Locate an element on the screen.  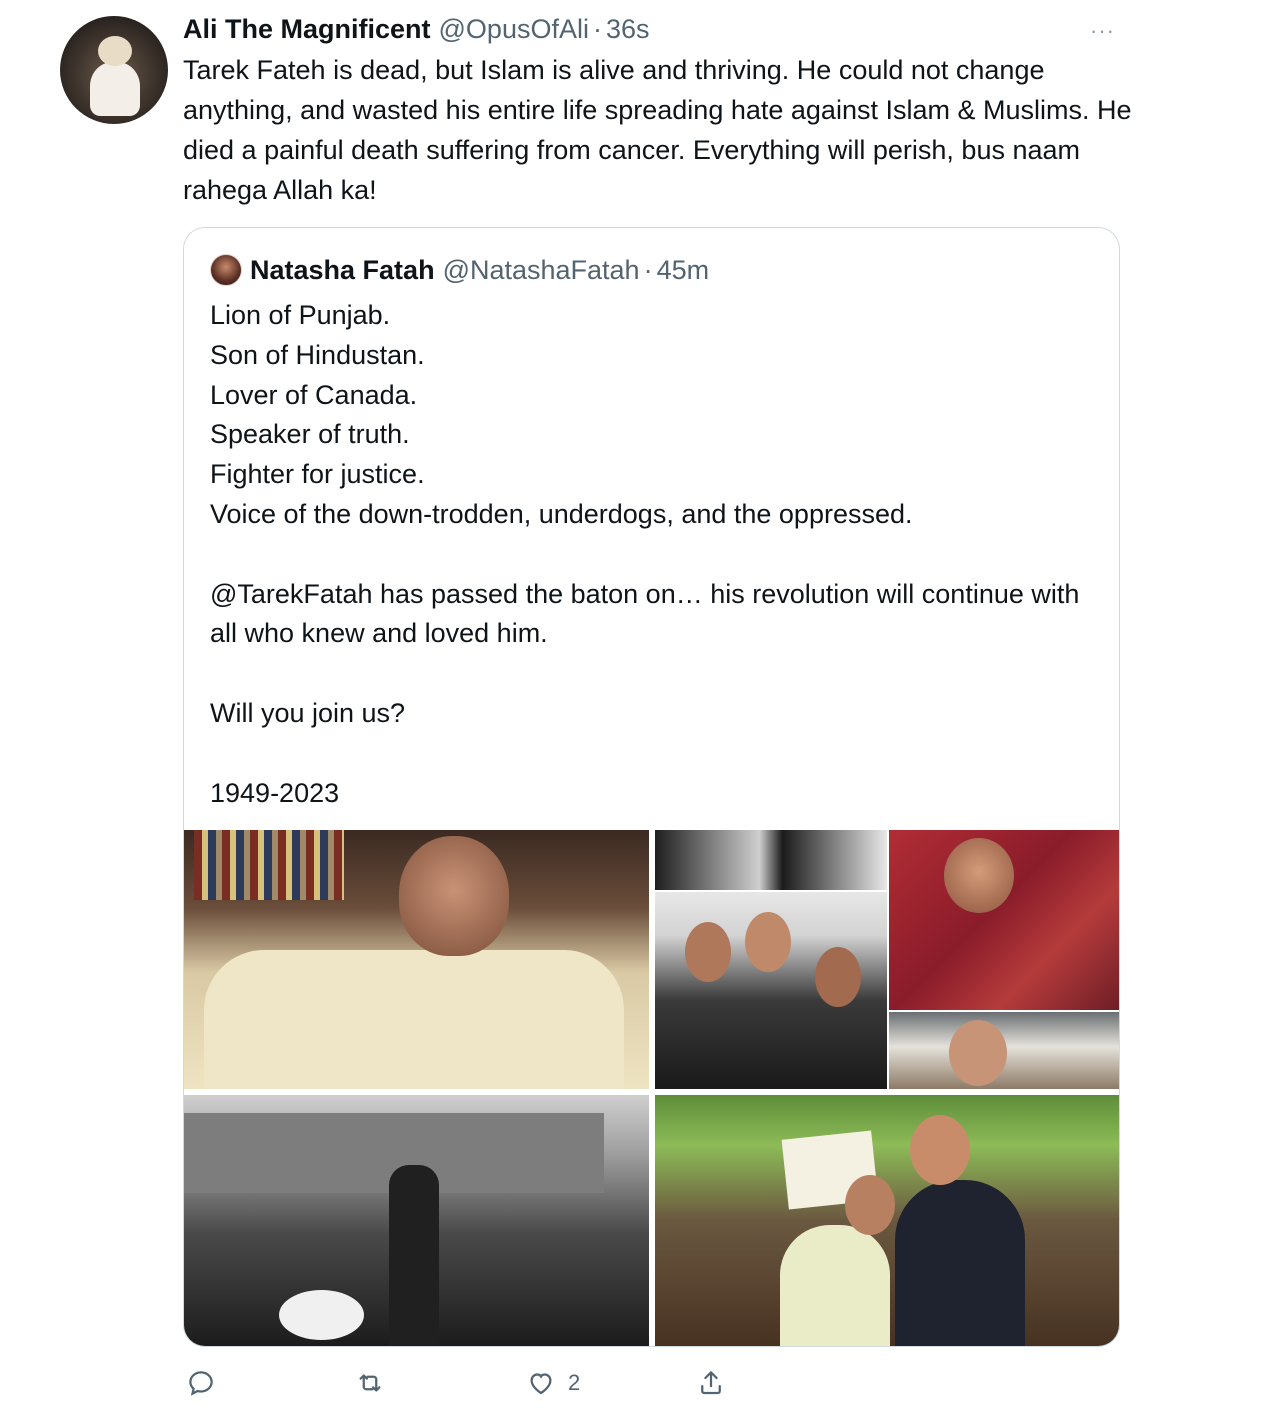
photo-garden-couple is located at coordinates (887, 1220).